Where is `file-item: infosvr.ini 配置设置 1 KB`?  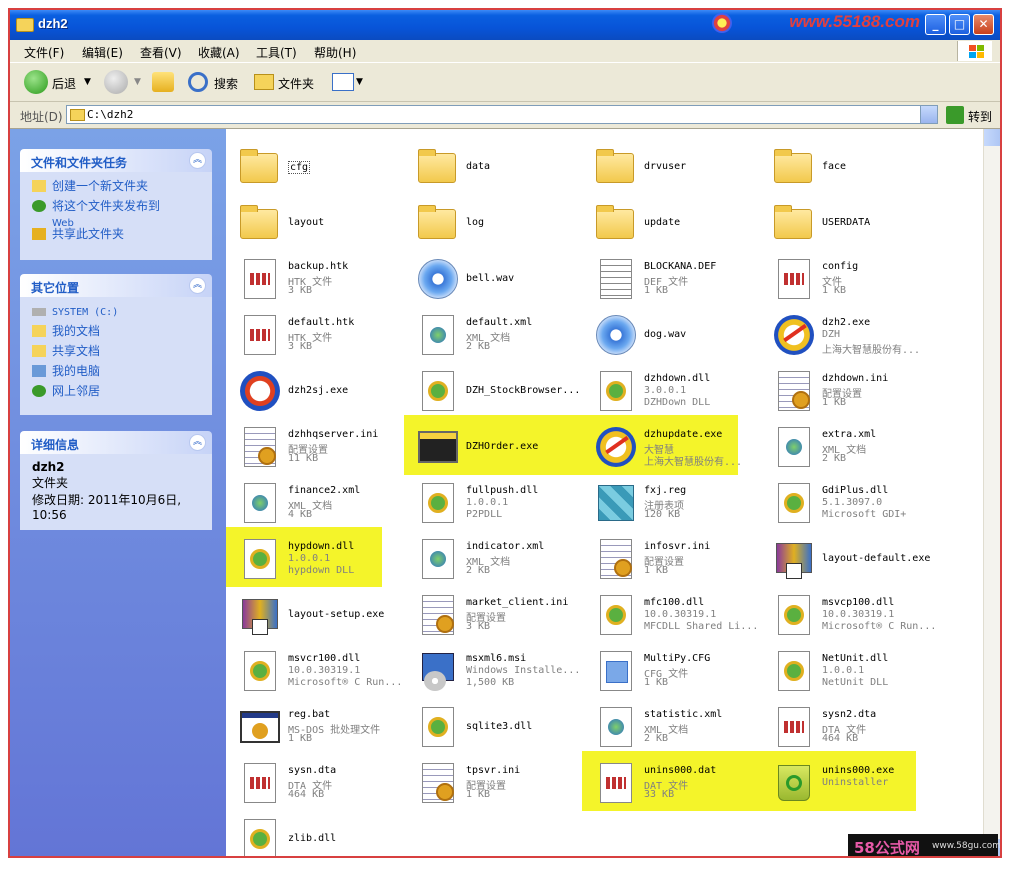 file-item: infosvr.ini 配置设置 1 KB is located at coordinates (673, 559).